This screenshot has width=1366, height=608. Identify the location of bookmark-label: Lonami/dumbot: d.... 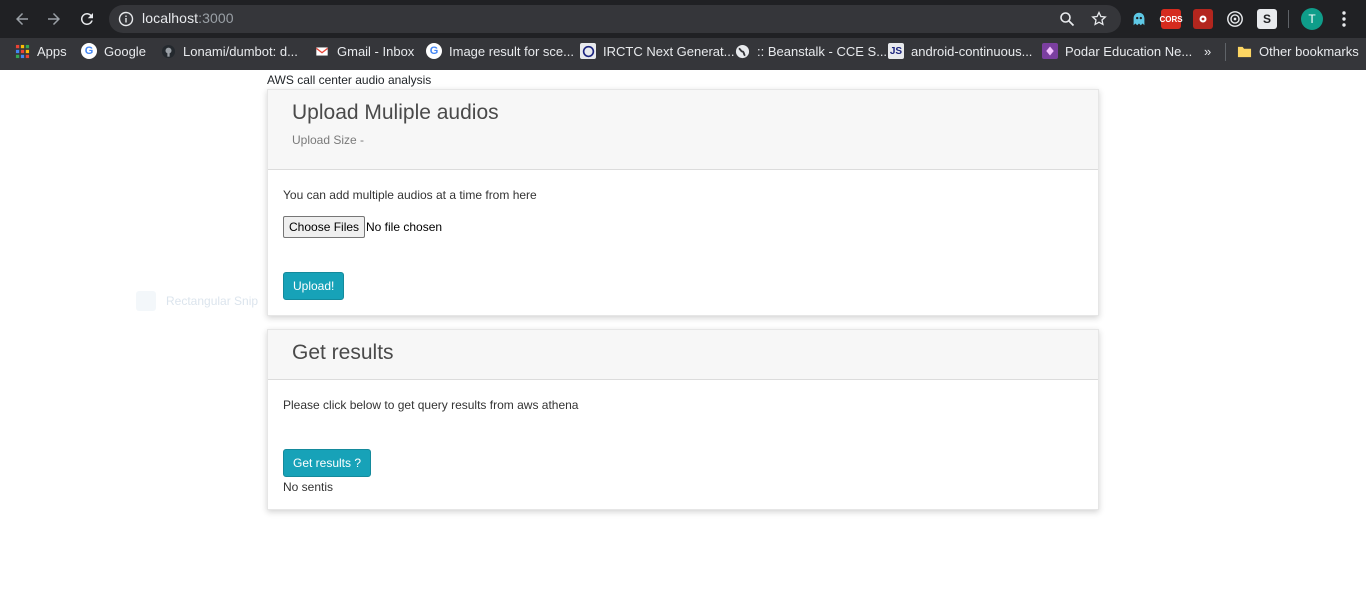
(240, 51).